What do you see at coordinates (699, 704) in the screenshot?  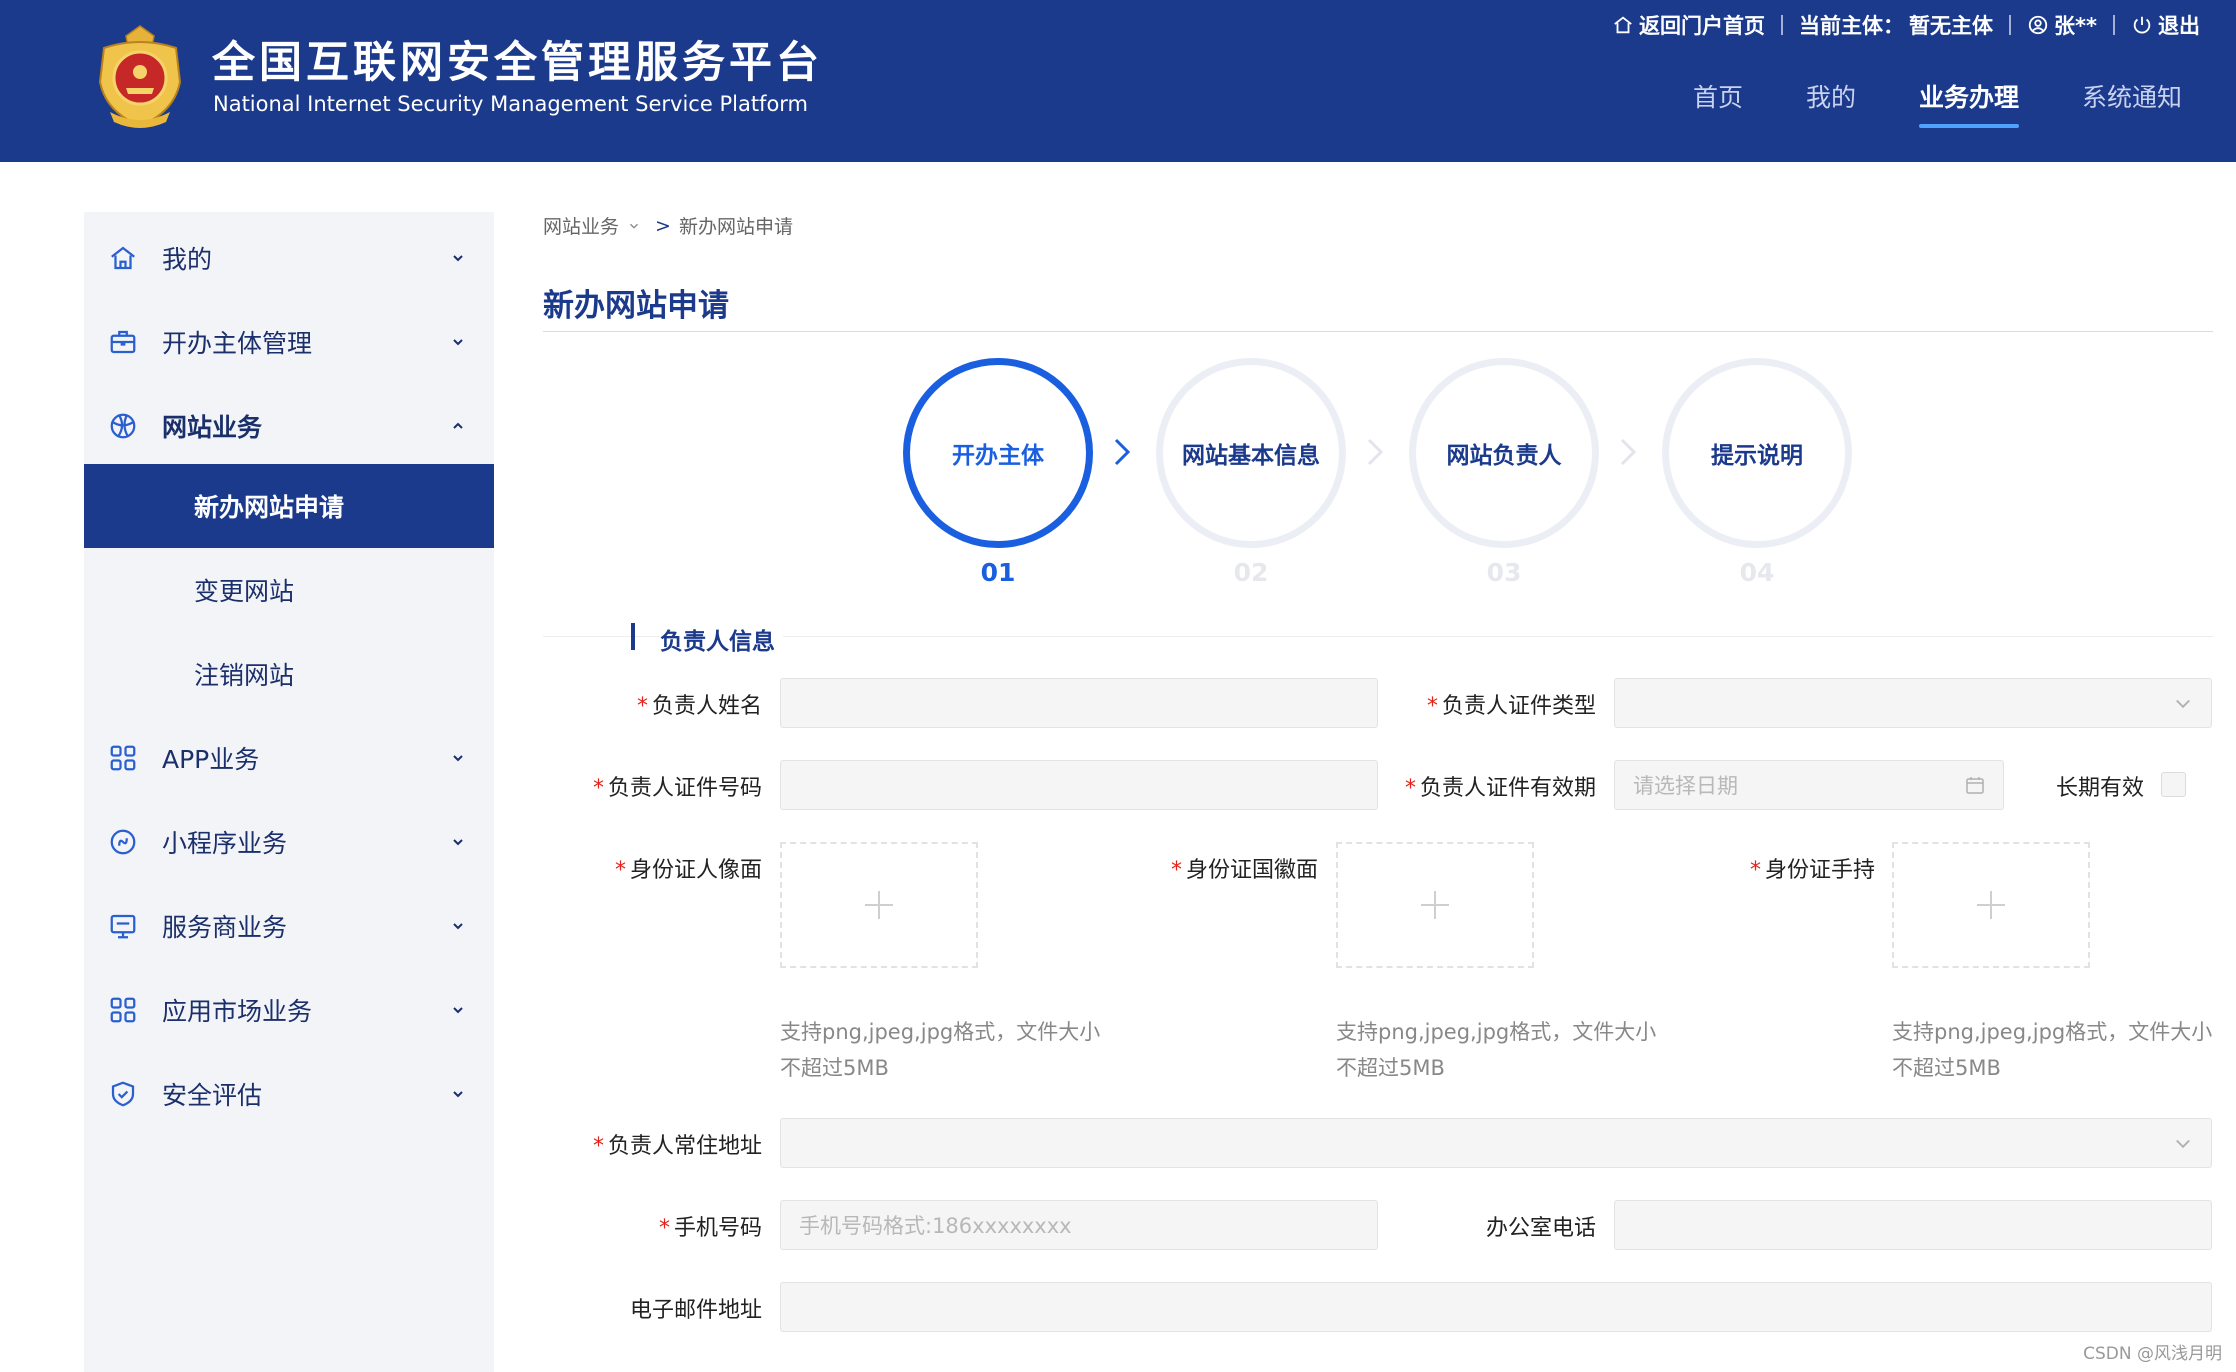 I see `name-label: * 负责人姓名` at bounding box center [699, 704].